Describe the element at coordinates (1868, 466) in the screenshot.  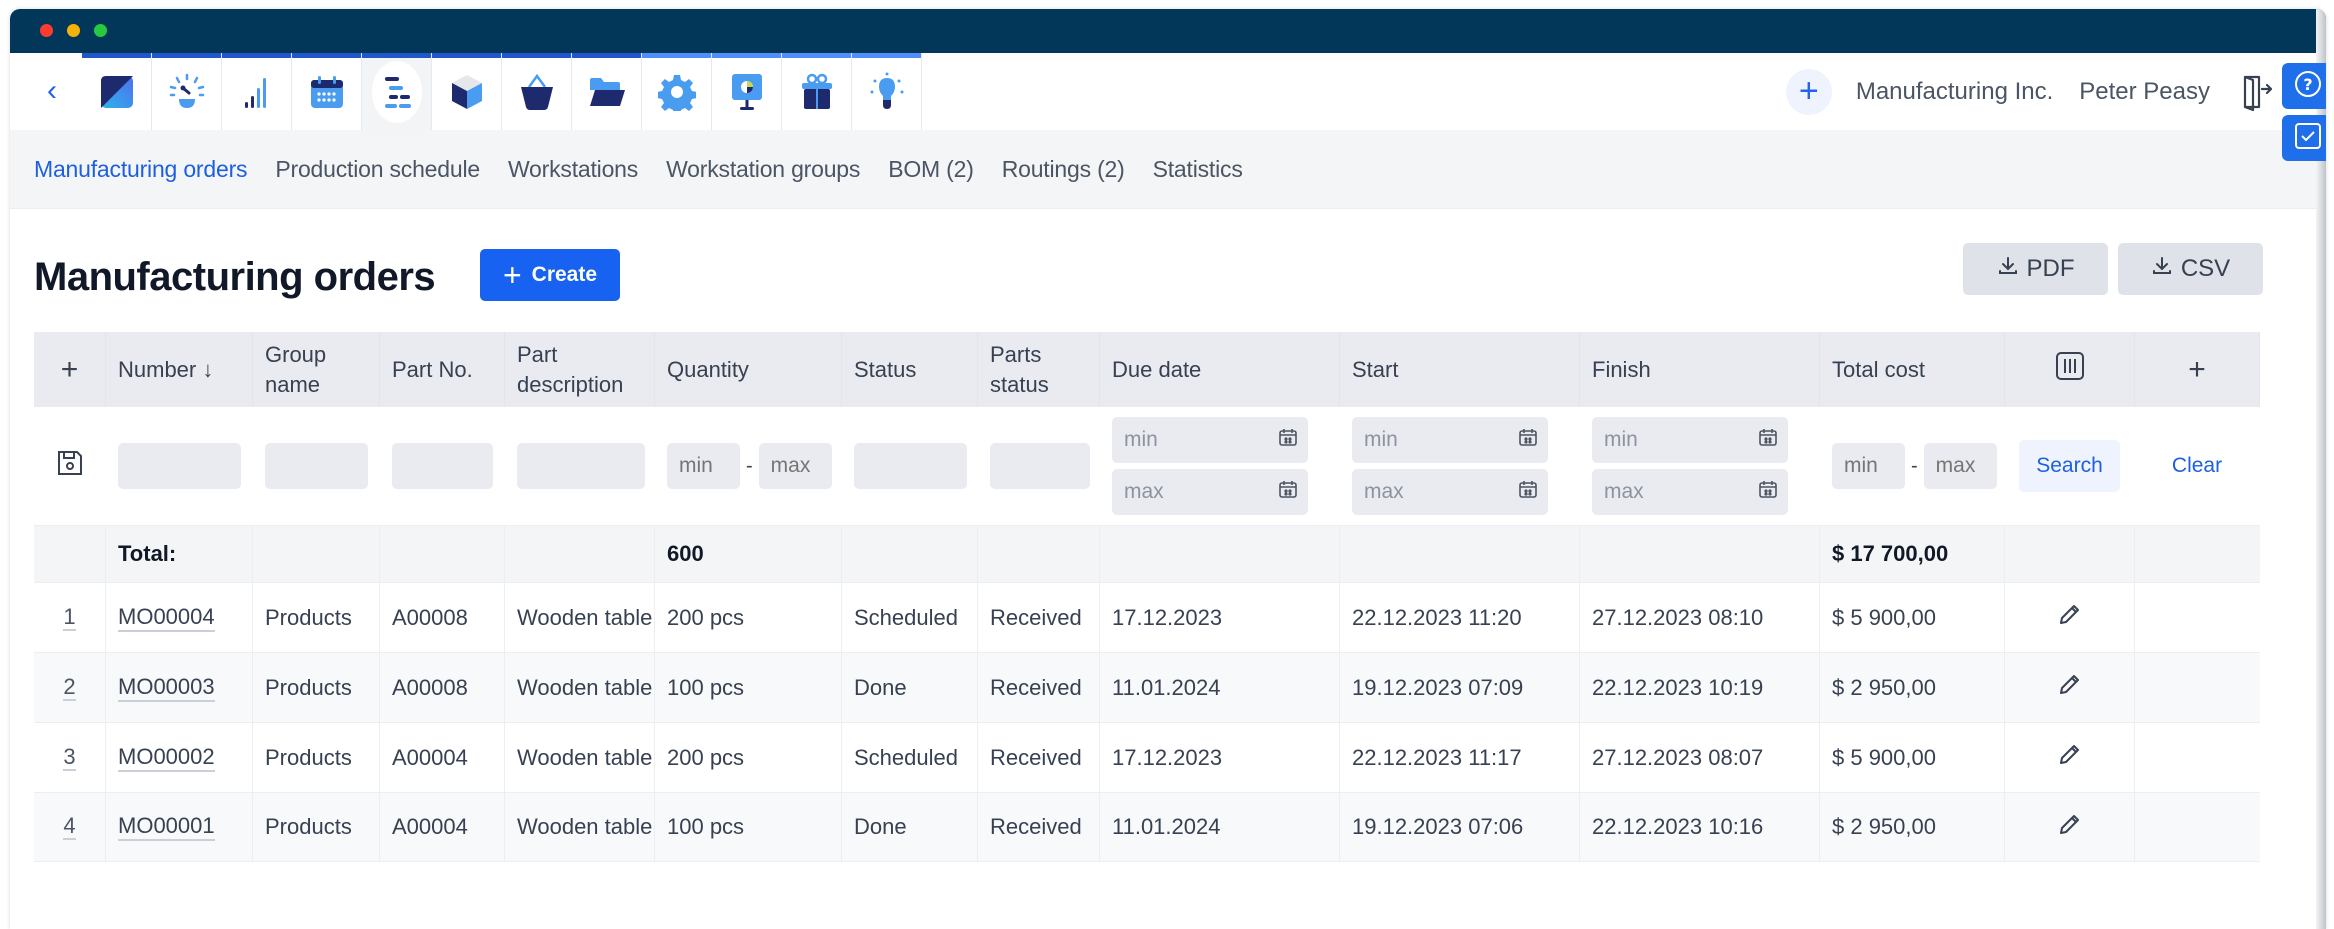
I see `filter-cost-min` at that location.